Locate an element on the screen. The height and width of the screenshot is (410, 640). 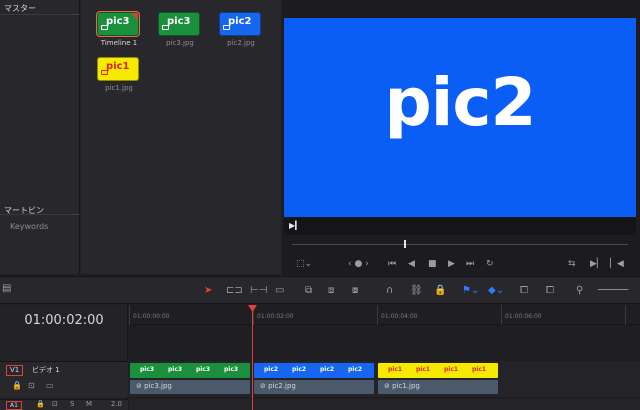
keywords-bin: Keywords is located at coordinates (29, 226).